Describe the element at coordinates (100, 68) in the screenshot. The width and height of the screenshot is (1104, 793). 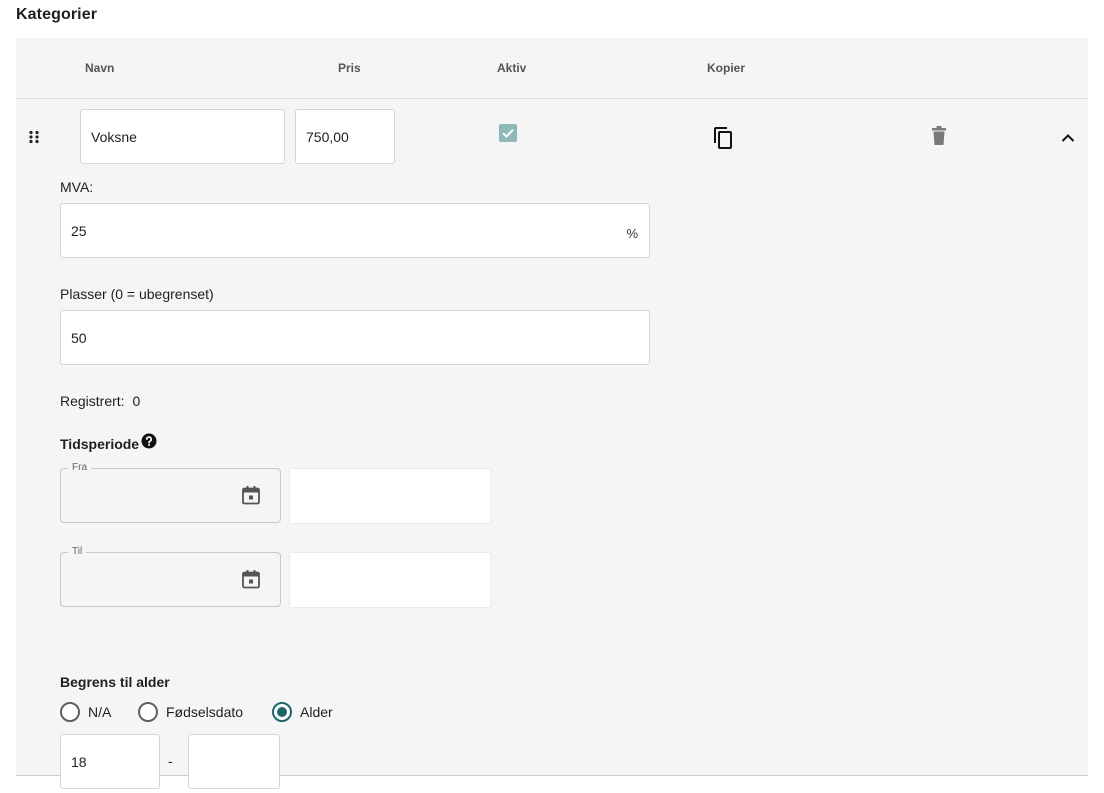
I see `column-header-name: Navn` at that location.